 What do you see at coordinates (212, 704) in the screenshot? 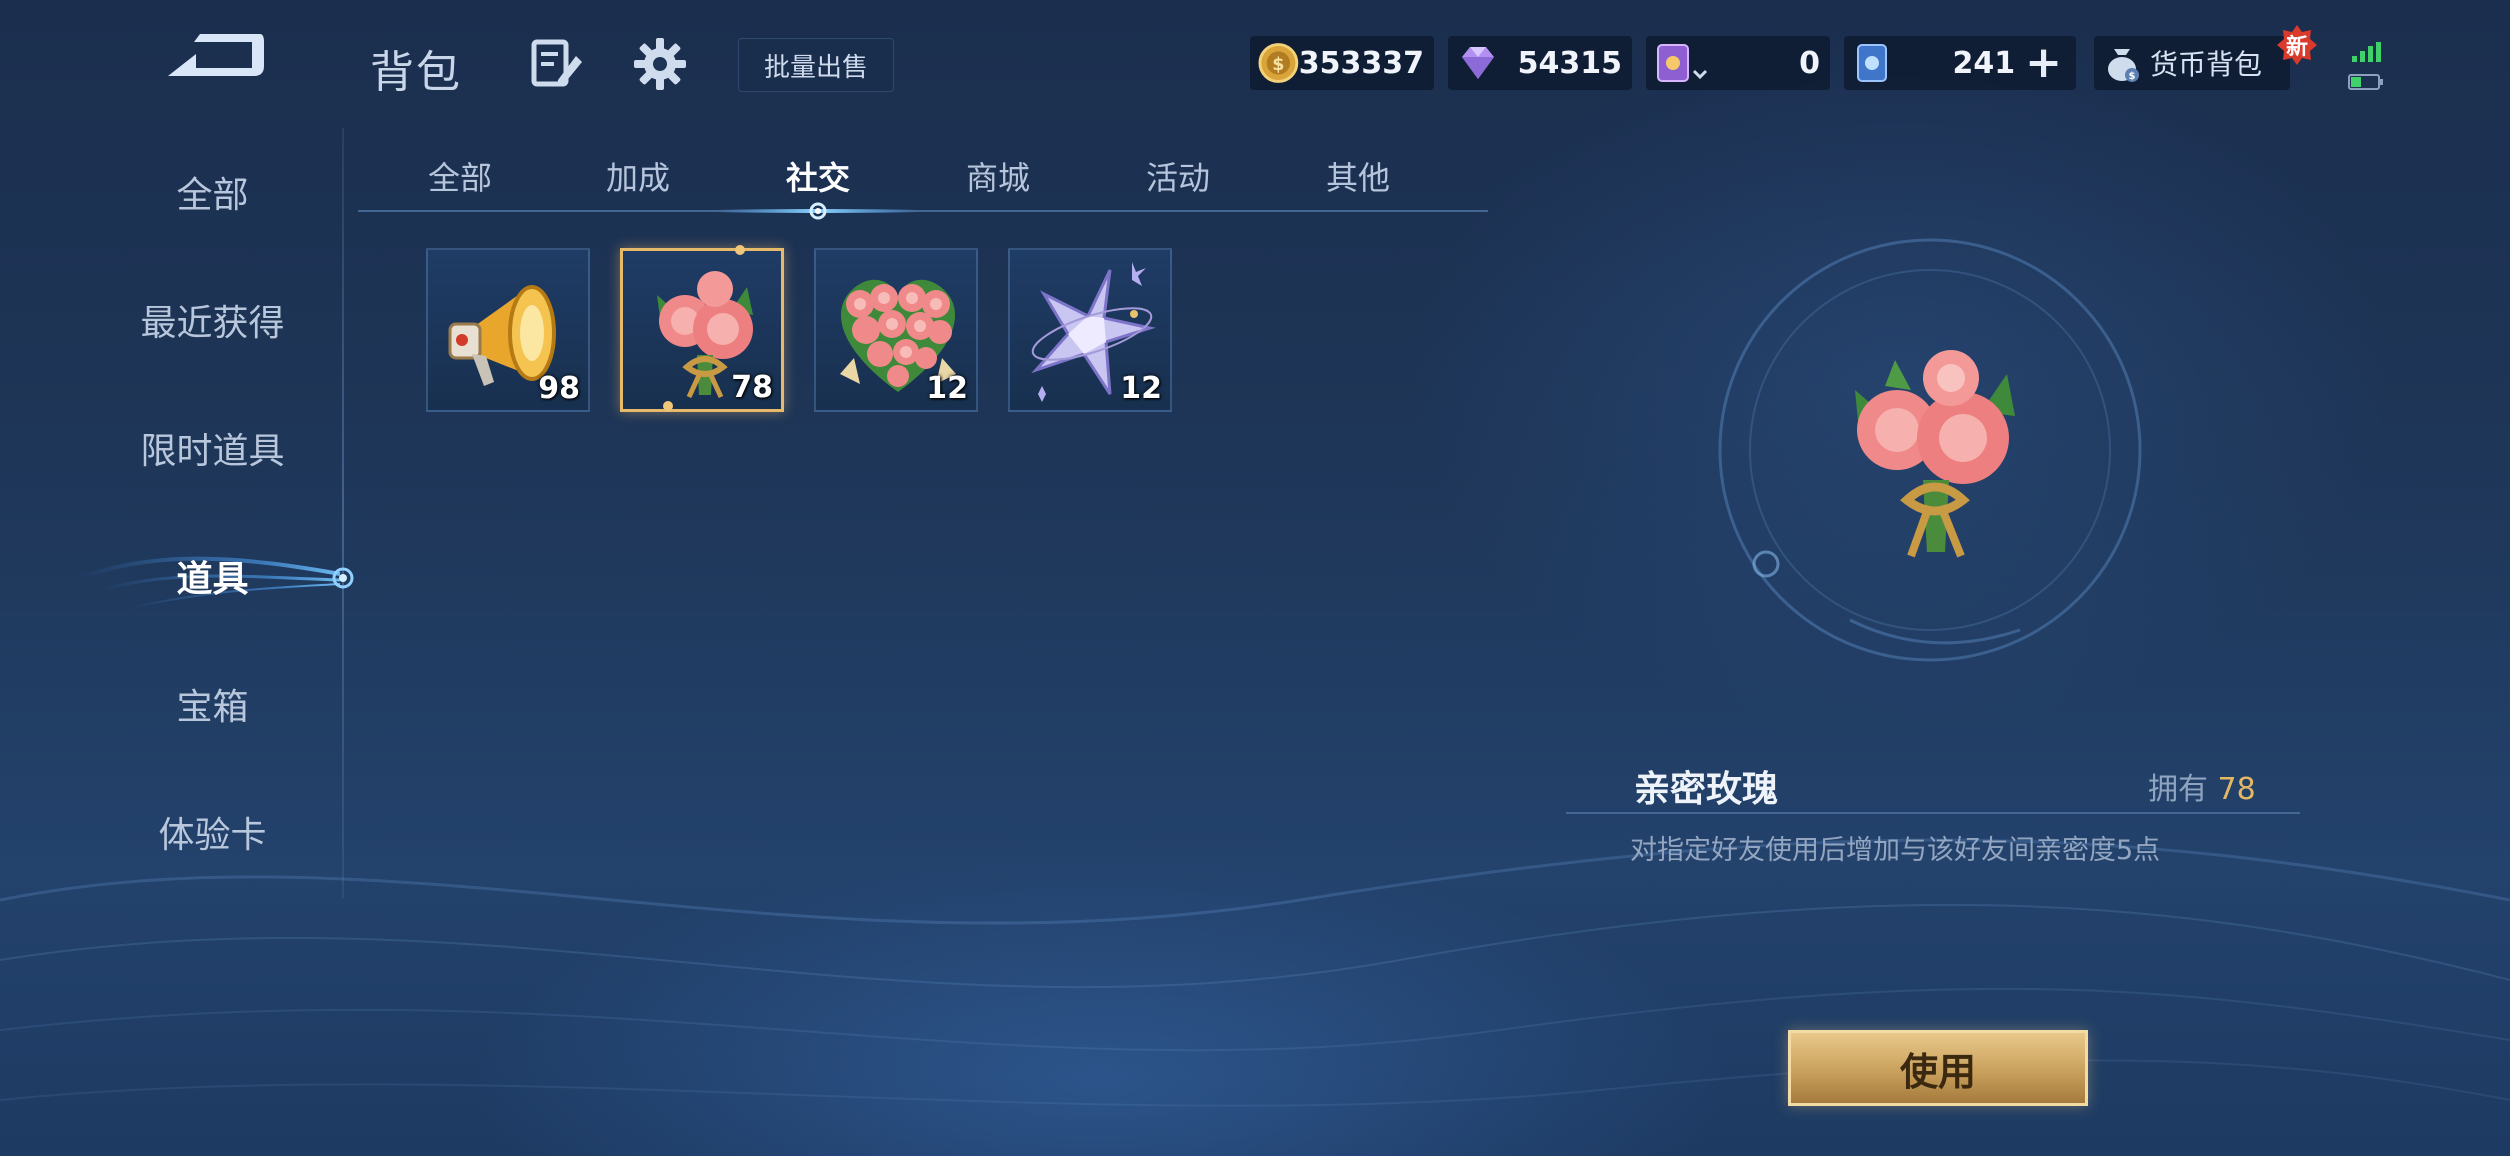
I see `sidebar-item-chests: 宝箱` at bounding box center [212, 704].